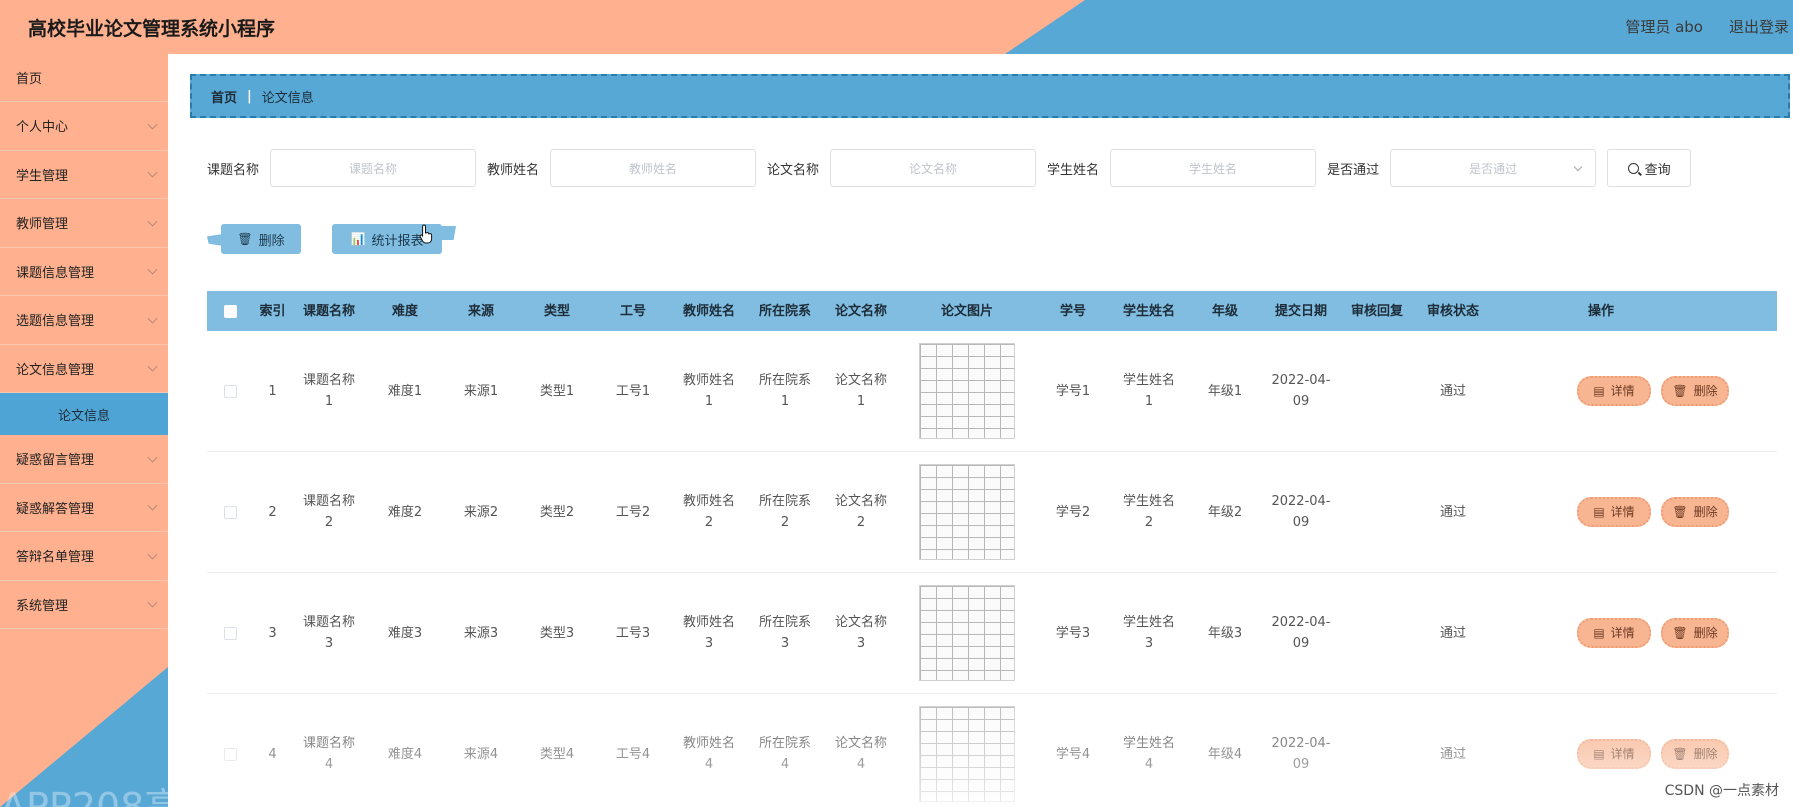 This screenshot has width=1793, height=807. Describe the element at coordinates (328, 754) in the screenshot. I see `cell-topic: 课题名称4` at that location.